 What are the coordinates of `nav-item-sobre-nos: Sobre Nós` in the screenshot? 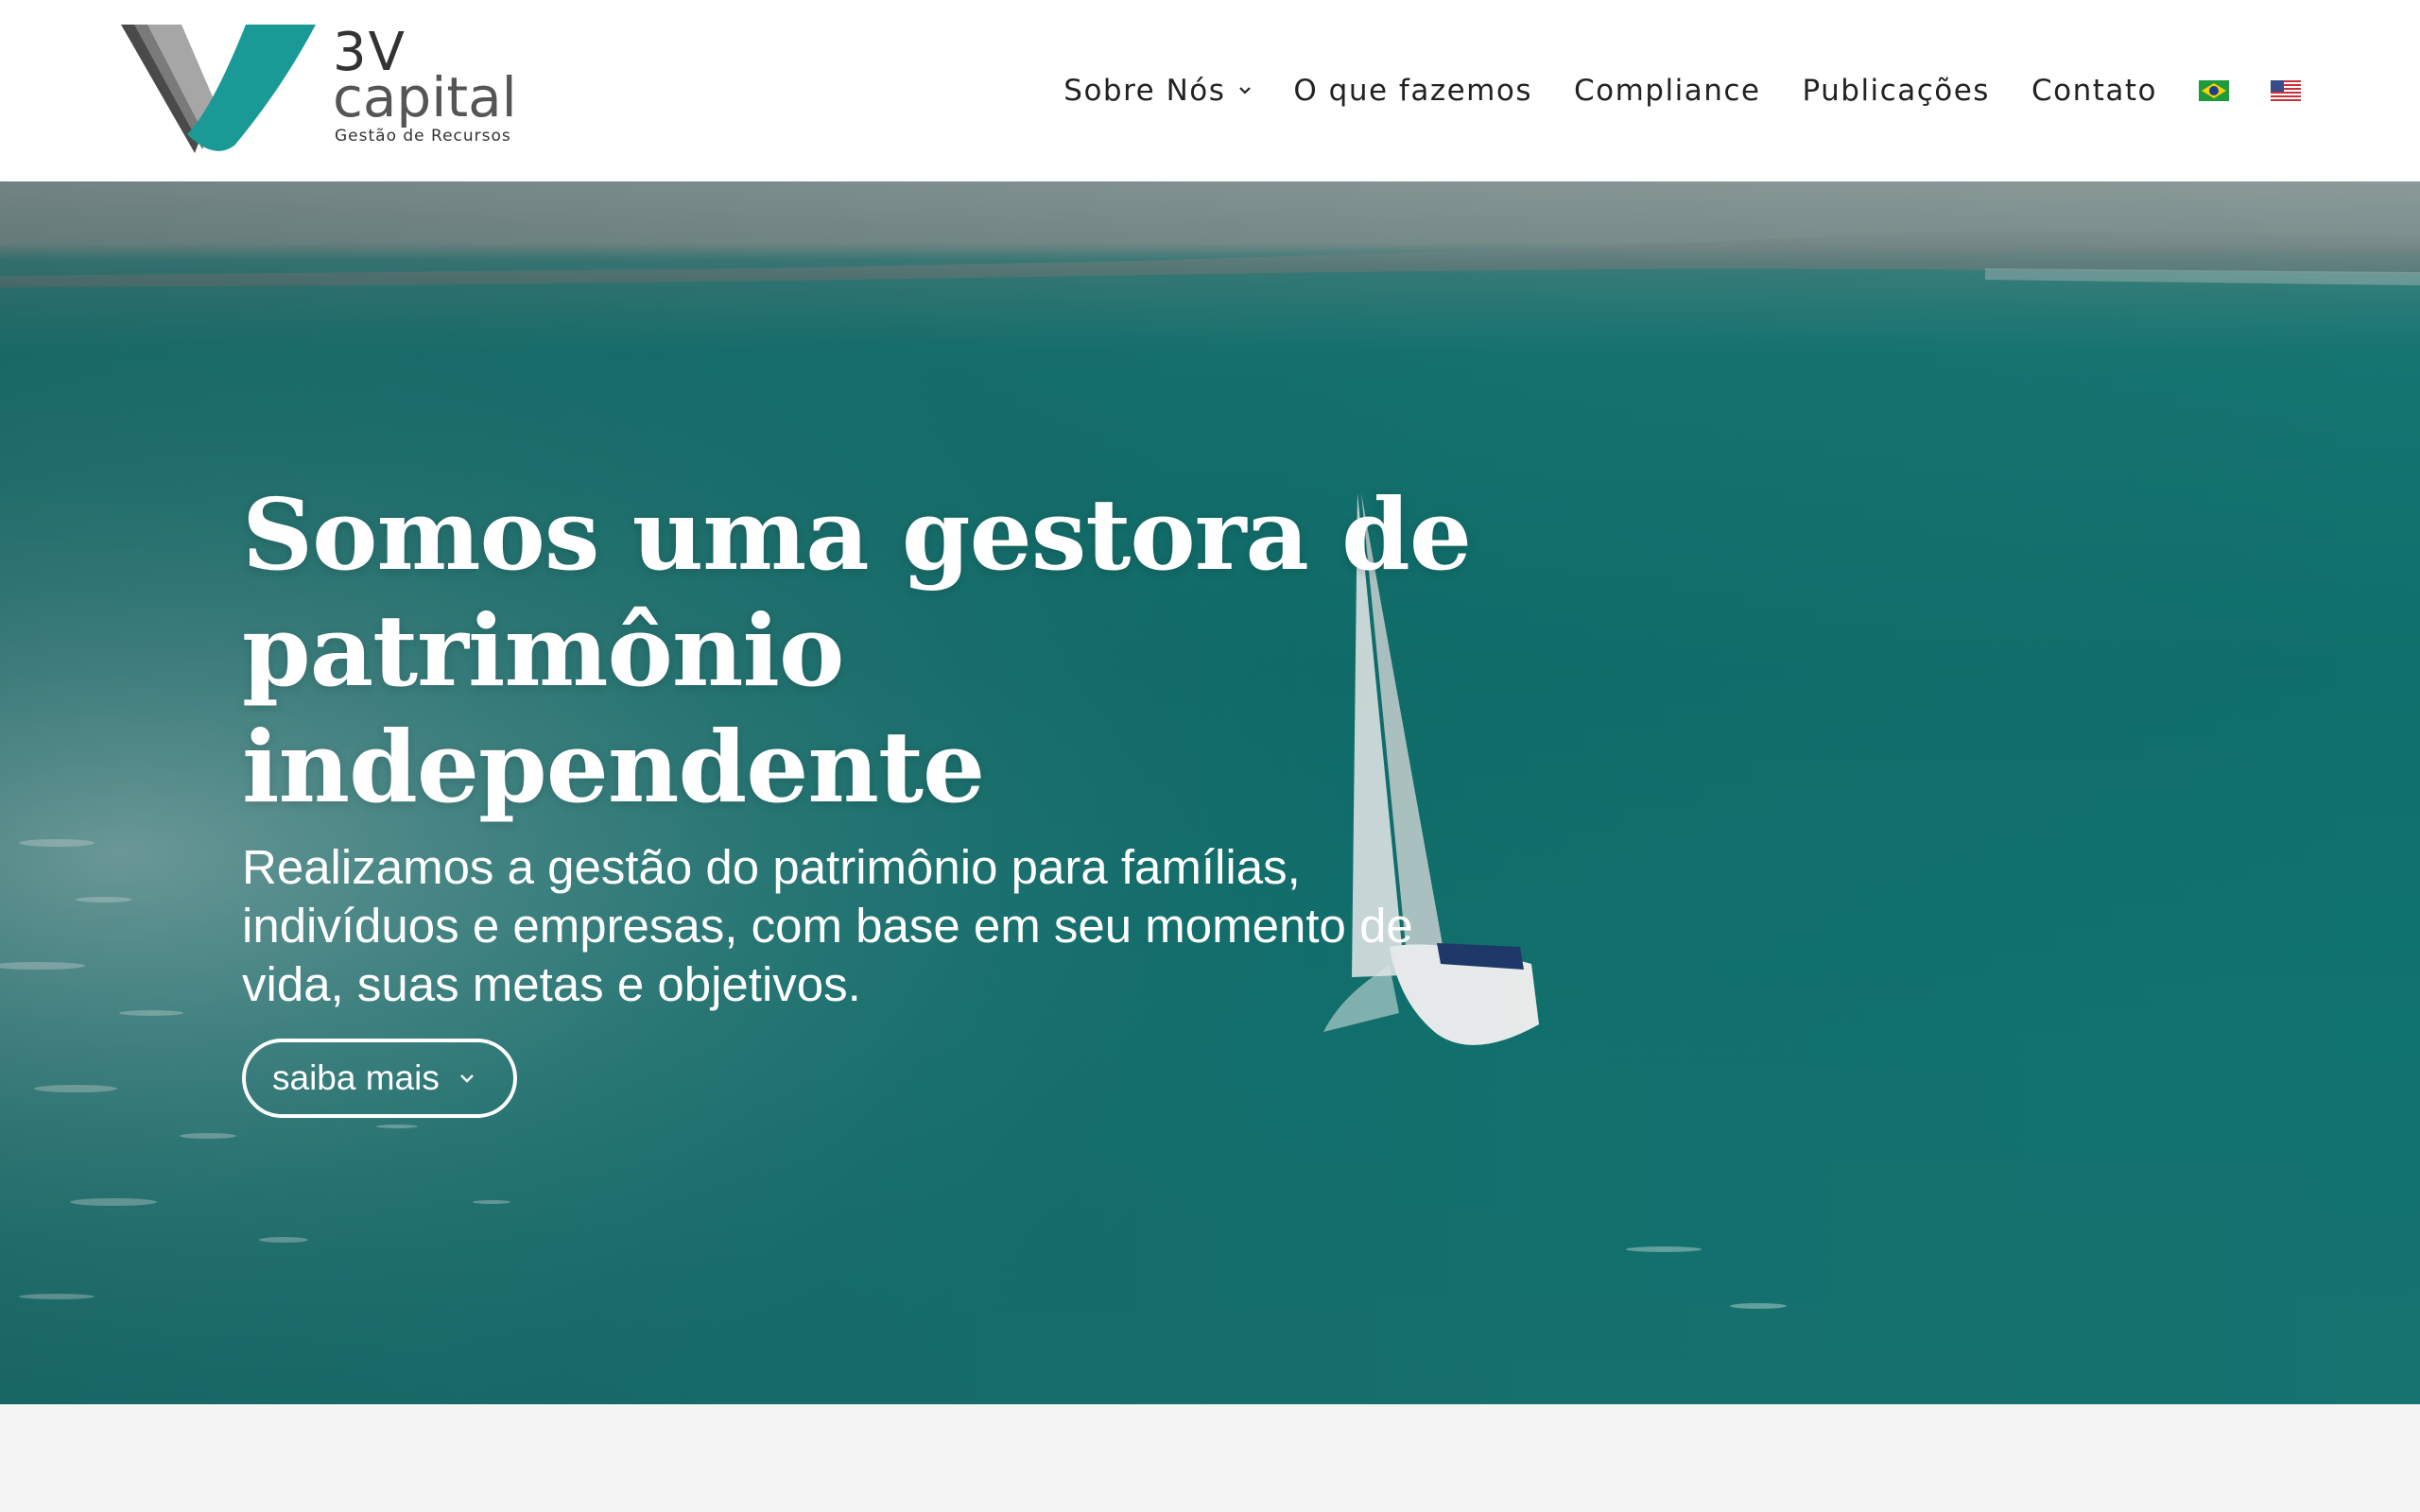 It's located at (1157, 91).